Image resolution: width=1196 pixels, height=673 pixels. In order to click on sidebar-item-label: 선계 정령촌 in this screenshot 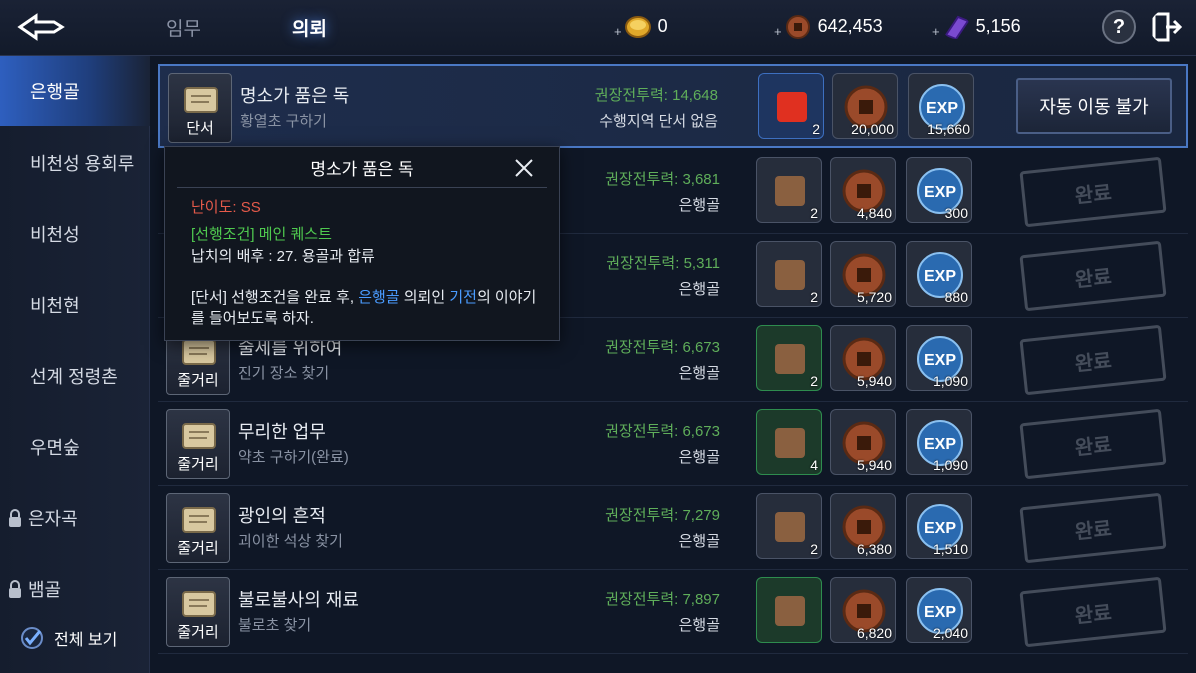, I will do `click(74, 377)`.